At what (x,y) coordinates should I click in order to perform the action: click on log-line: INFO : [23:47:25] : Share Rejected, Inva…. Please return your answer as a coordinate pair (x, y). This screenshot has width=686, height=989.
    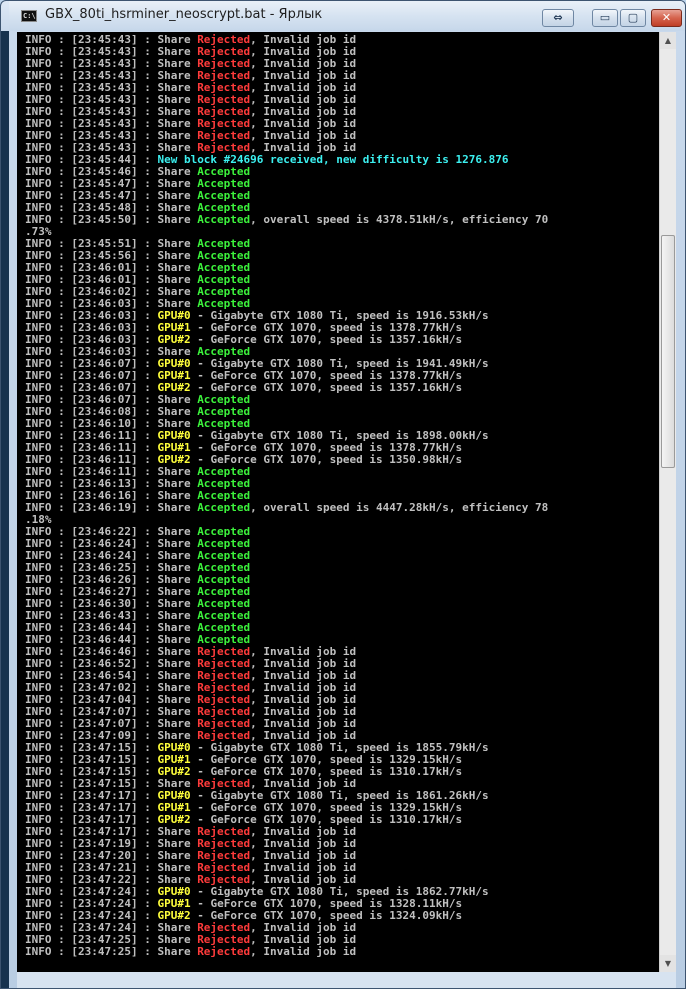
    Looking at the image, I should click on (286, 952).